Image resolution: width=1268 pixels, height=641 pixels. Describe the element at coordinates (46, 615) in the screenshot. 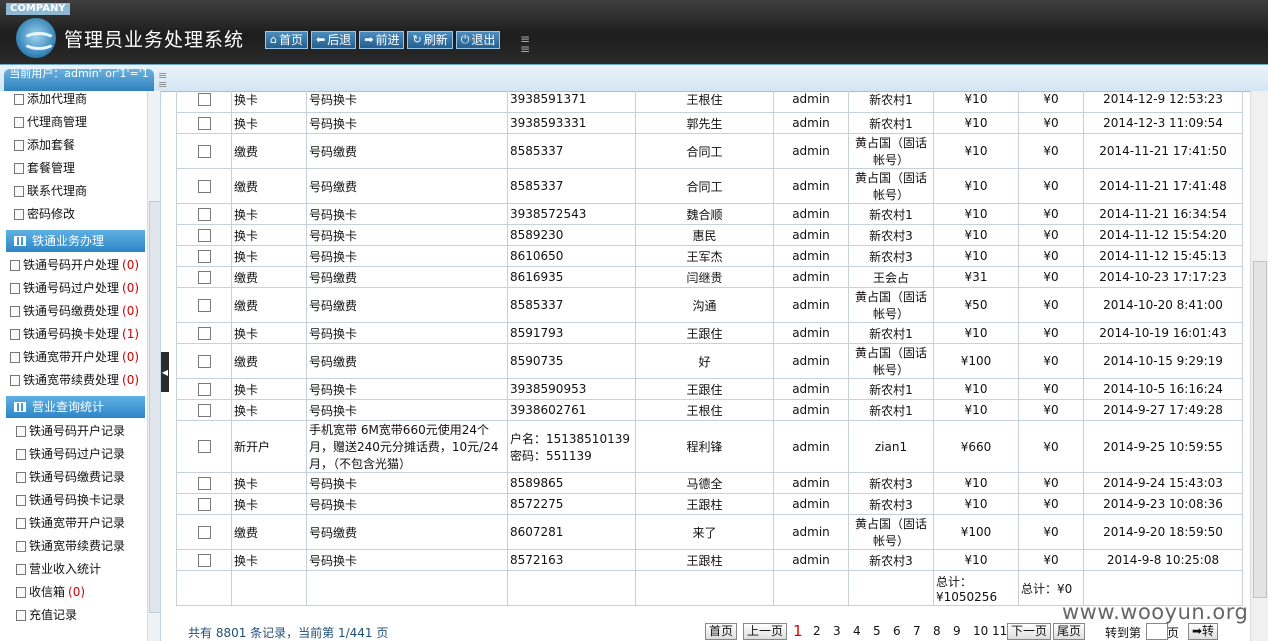

I see `sidebar-item-section2-8: 充值记录` at that location.